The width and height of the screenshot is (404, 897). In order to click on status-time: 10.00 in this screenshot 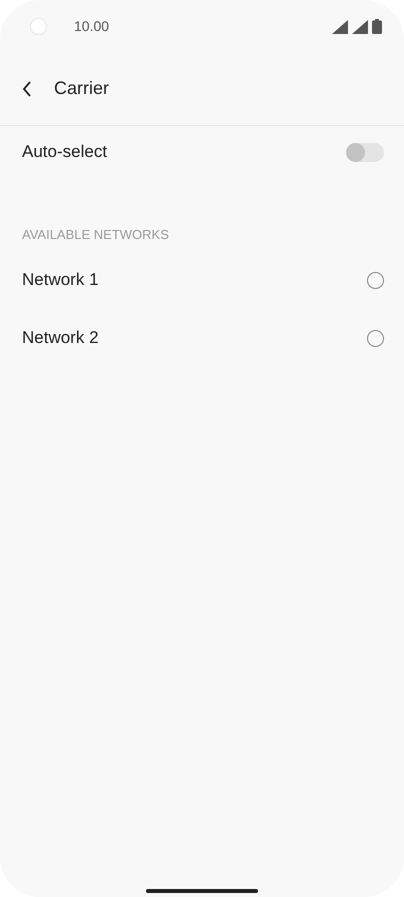, I will do `click(92, 26)`.